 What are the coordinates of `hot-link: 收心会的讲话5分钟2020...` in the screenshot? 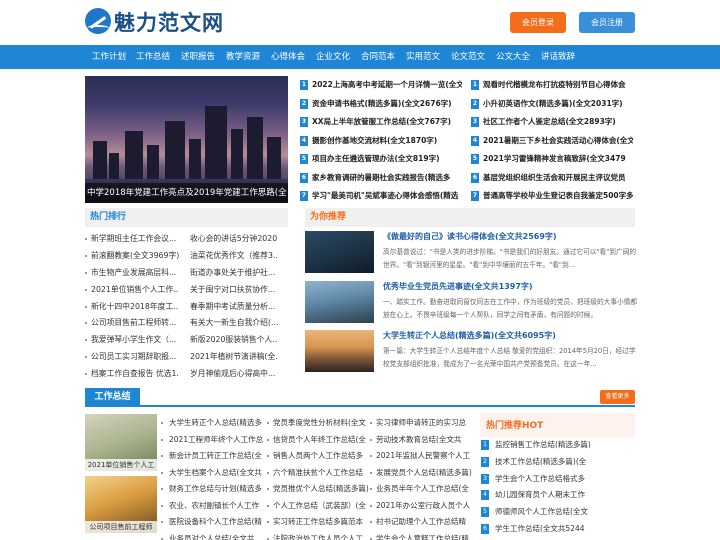 It's located at (234, 239).